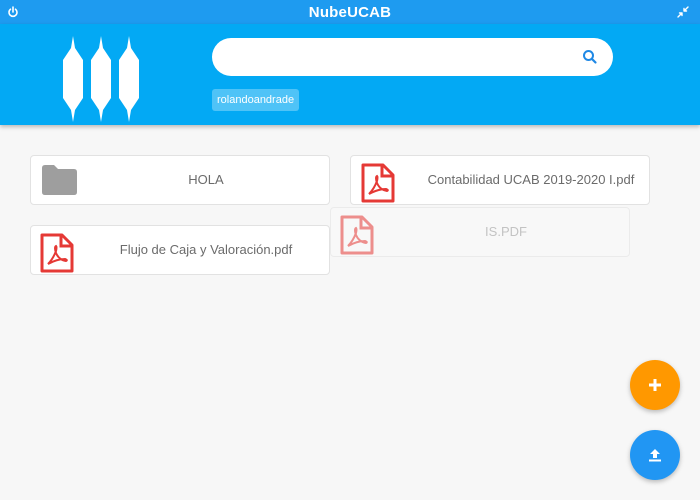 This screenshot has width=700, height=500. I want to click on user-chip: rolandoandrade, so click(256, 100).